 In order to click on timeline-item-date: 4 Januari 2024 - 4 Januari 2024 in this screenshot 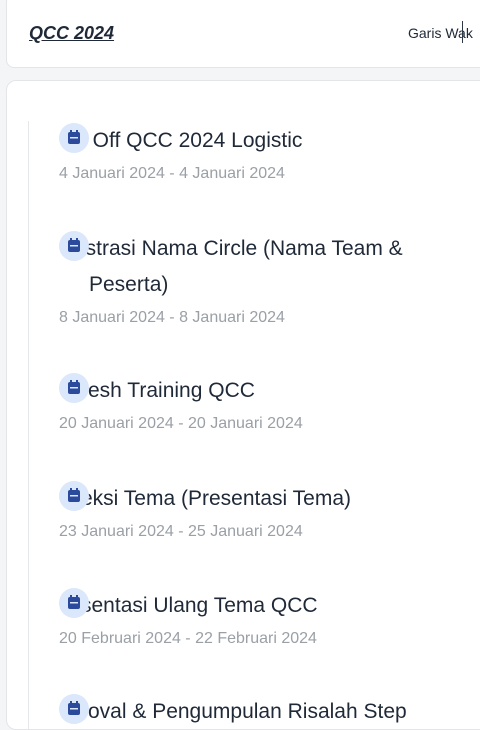, I will do `click(172, 173)`.